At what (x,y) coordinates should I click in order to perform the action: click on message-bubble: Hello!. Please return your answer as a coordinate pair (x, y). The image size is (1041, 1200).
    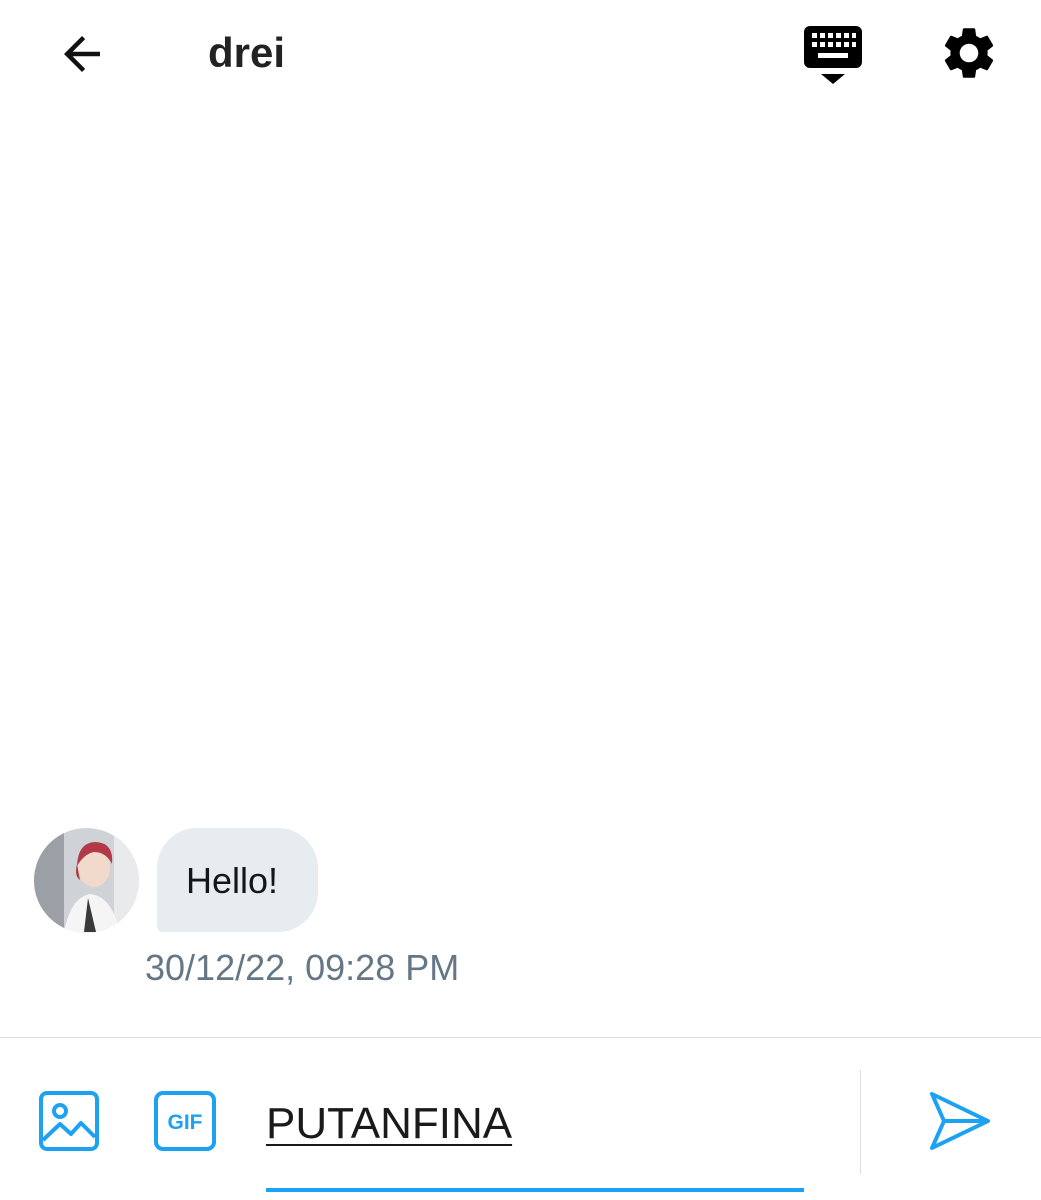
    Looking at the image, I should click on (237, 880).